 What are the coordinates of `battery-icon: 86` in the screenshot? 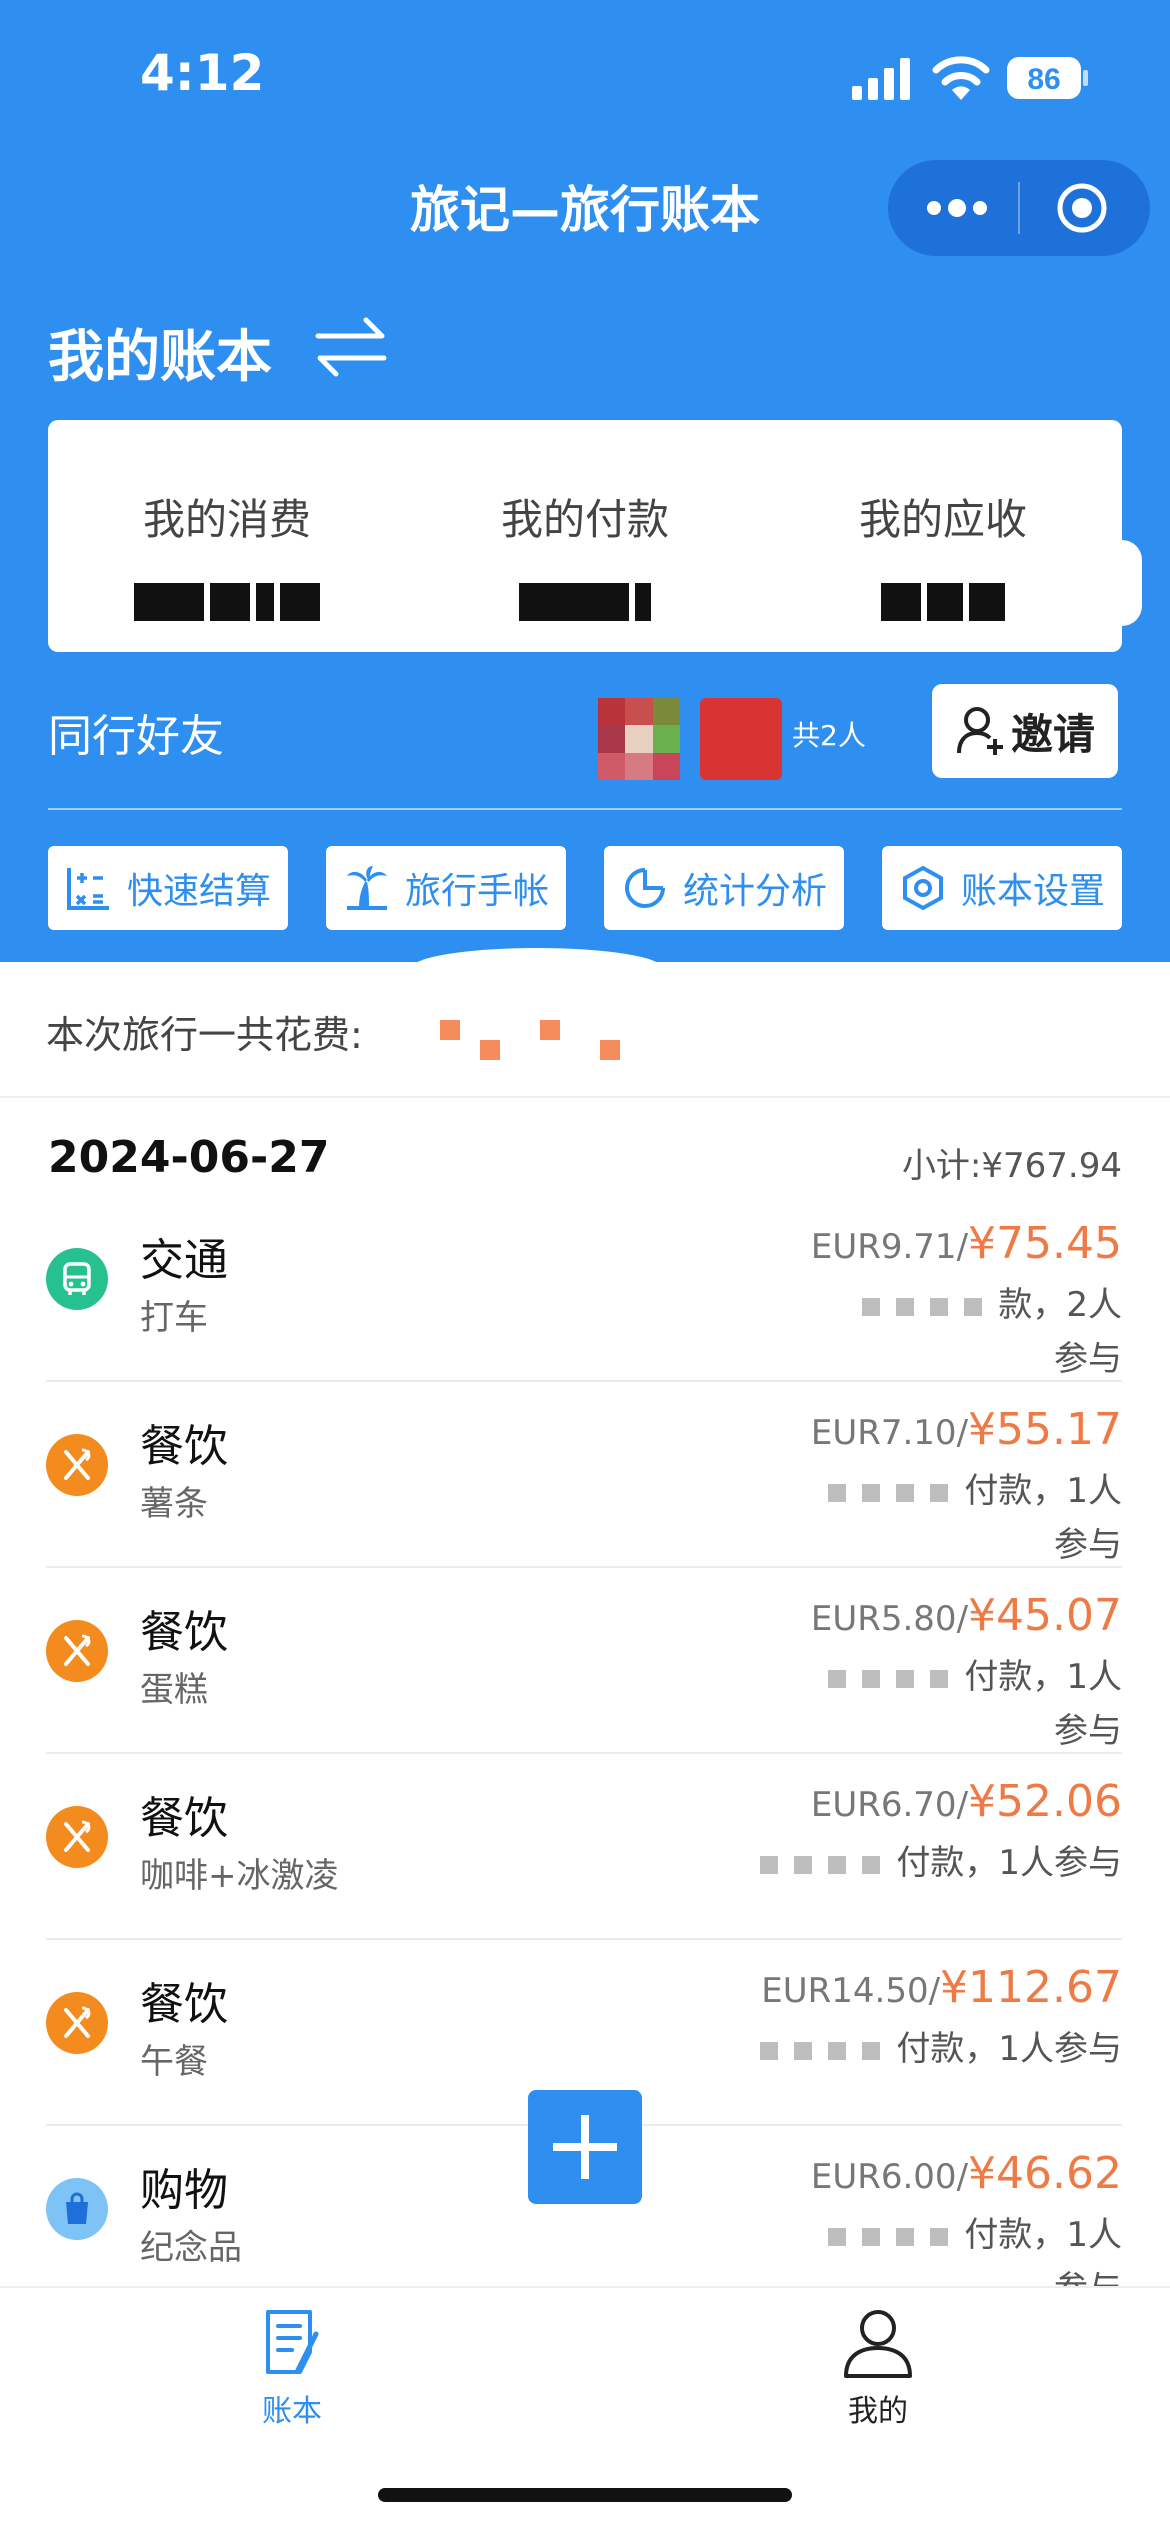 It's located at (1047, 78).